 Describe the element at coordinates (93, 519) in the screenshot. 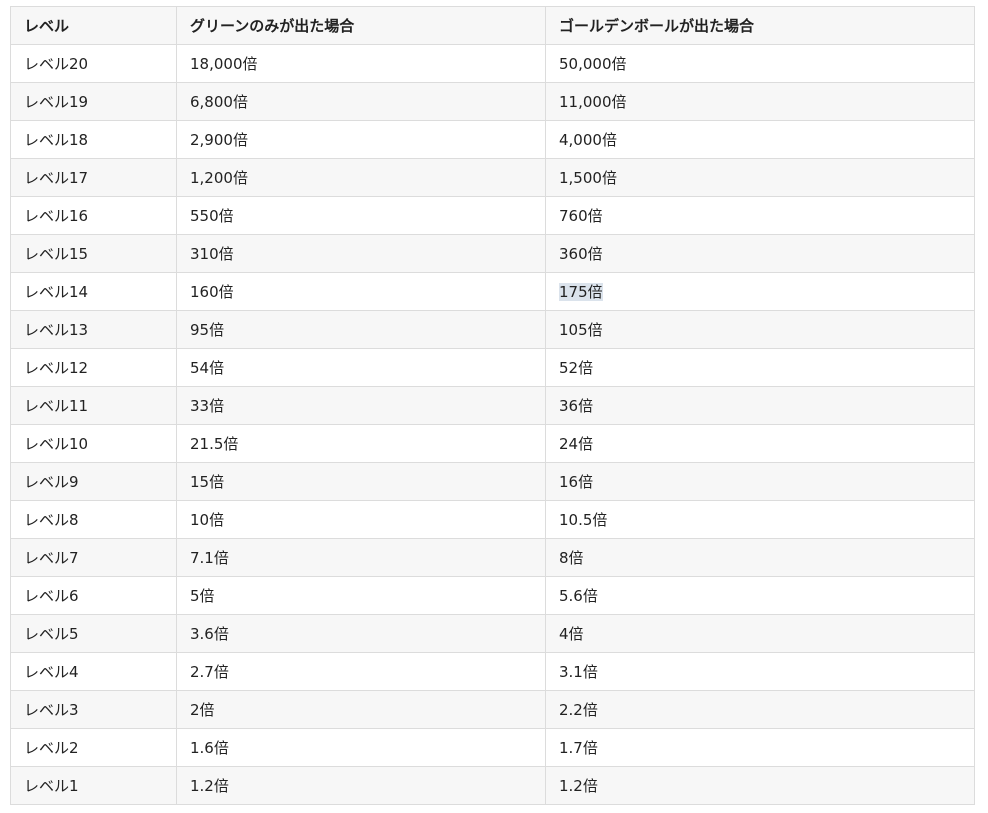

I see `level-cell: レベル8` at that location.